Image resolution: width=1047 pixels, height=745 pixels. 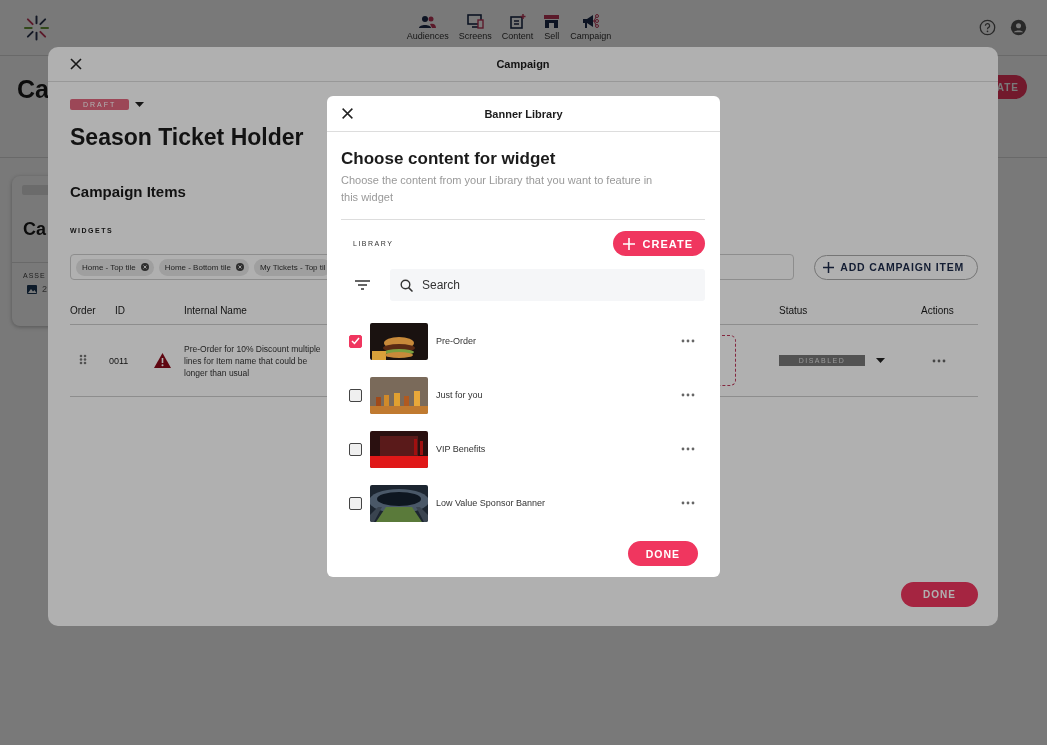 What do you see at coordinates (362, 285) in the screenshot?
I see `filter-icon` at bounding box center [362, 285].